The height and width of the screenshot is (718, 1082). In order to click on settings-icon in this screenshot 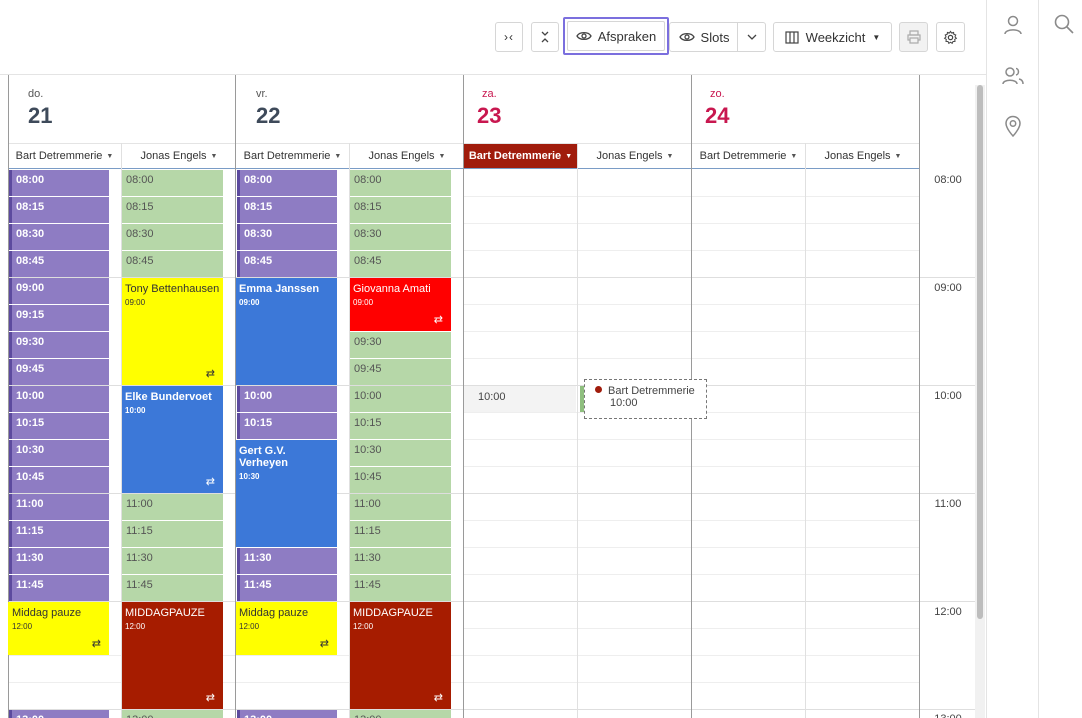, I will do `click(950, 37)`.